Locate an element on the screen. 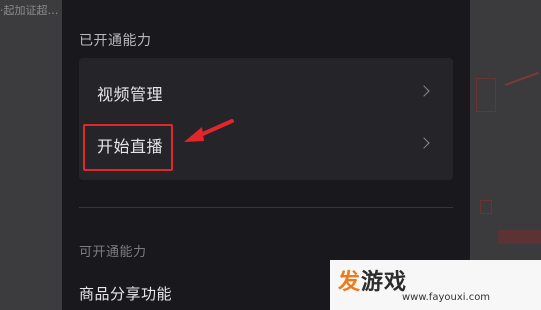  item-label: 商品分享功能 is located at coordinates (126, 294).